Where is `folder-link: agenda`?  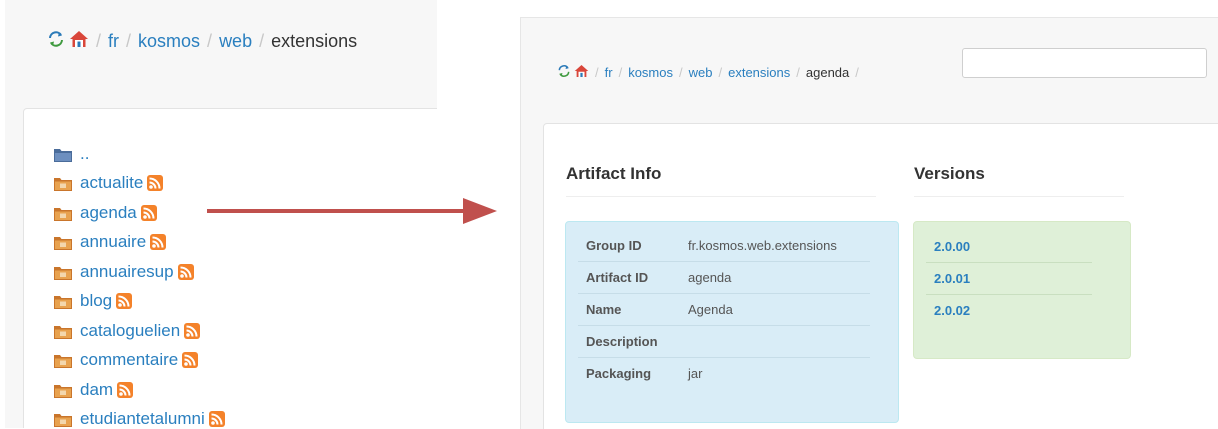 folder-link: agenda is located at coordinates (108, 213).